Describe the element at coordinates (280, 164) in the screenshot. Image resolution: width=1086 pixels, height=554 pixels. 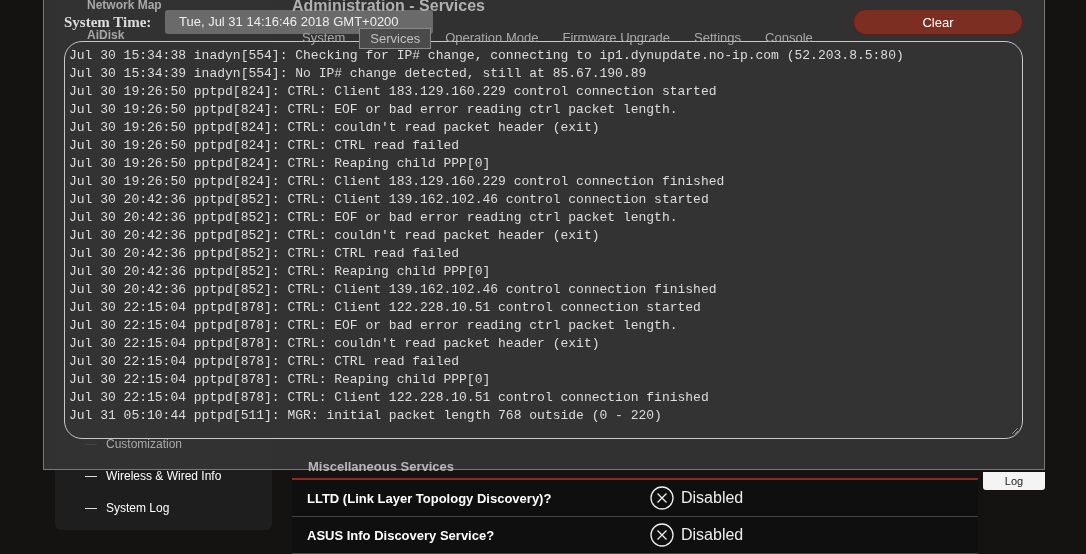
I see `log-line: Jul 30 19:26:50 pptpd[824]: CTRL: Reaping child PPP[0]` at that location.